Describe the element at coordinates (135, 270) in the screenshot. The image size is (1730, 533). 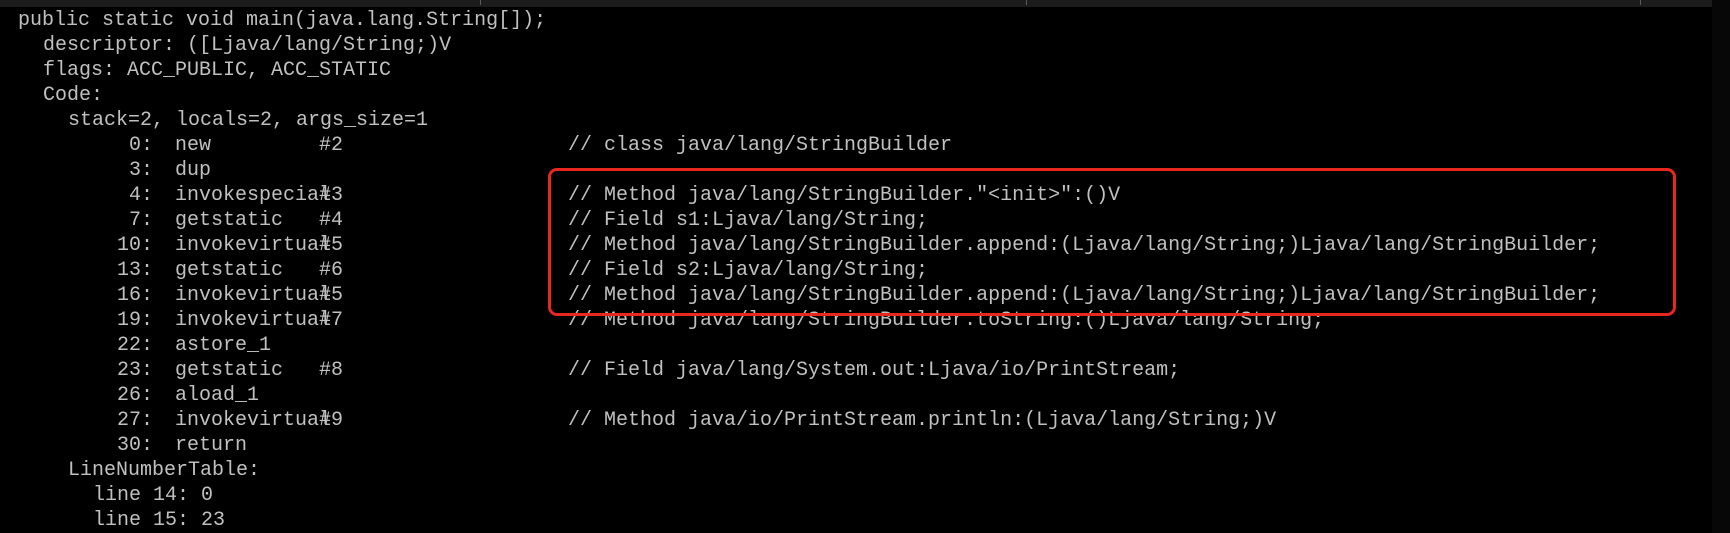
I see `instruction-offset: 13:` at that location.